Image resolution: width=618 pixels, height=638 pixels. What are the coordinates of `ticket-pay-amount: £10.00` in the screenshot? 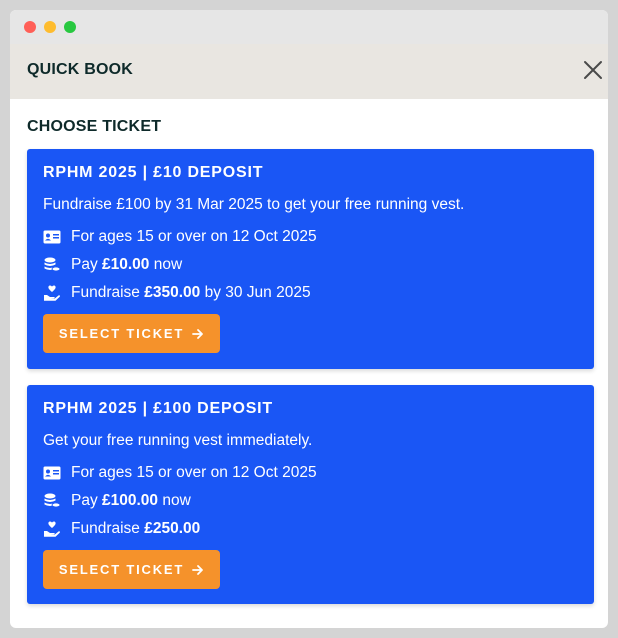 It's located at (126, 264).